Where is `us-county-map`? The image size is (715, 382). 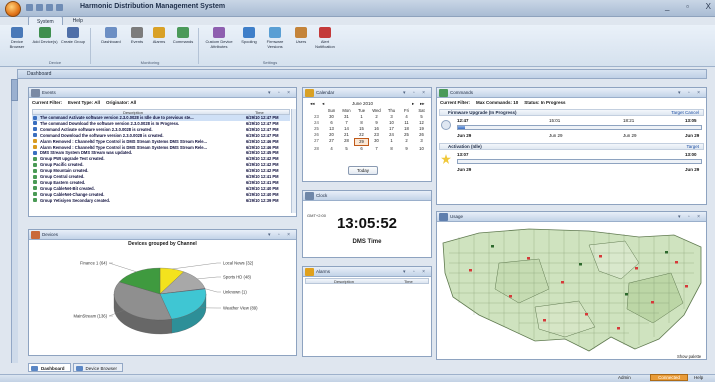 us-county-map is located at coordinates (572, 291).